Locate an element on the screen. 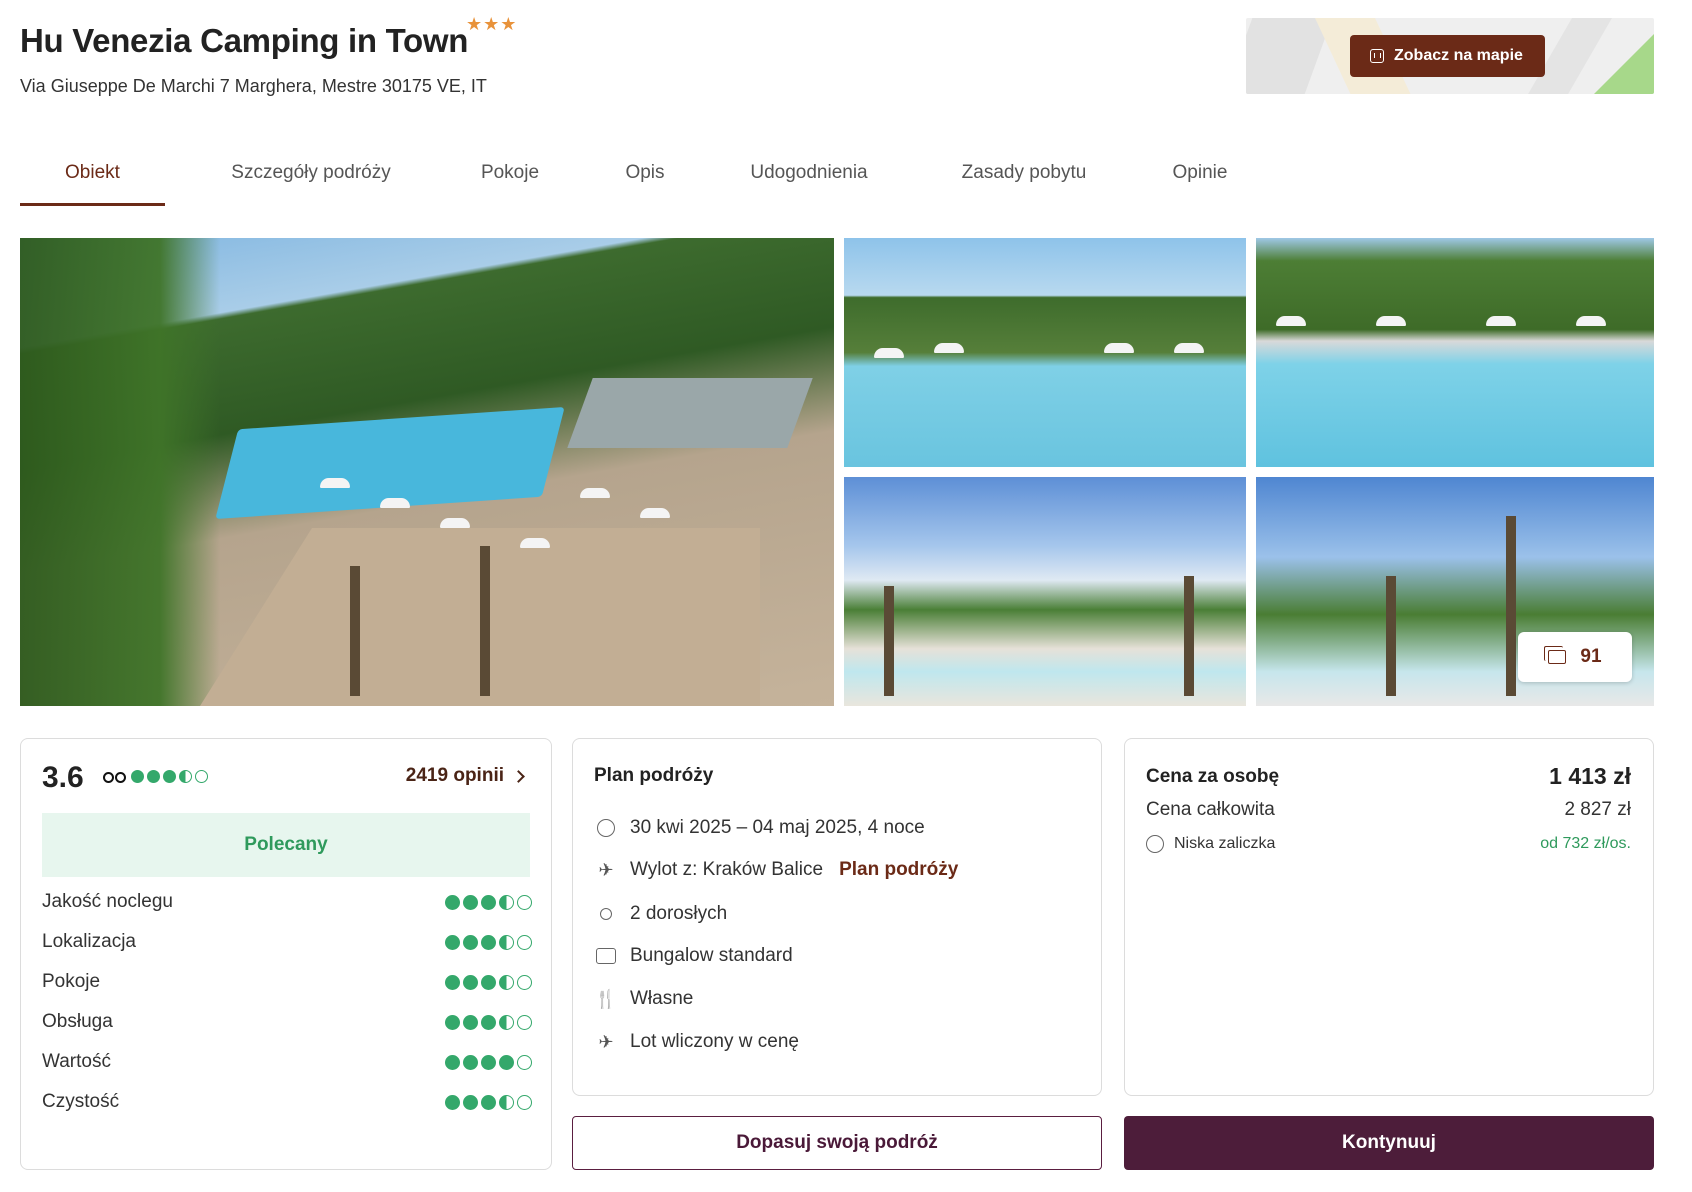 The width and height of the screenshot is (1692, 1192). tab-opis: Opis is located at coordinates (645, 173).